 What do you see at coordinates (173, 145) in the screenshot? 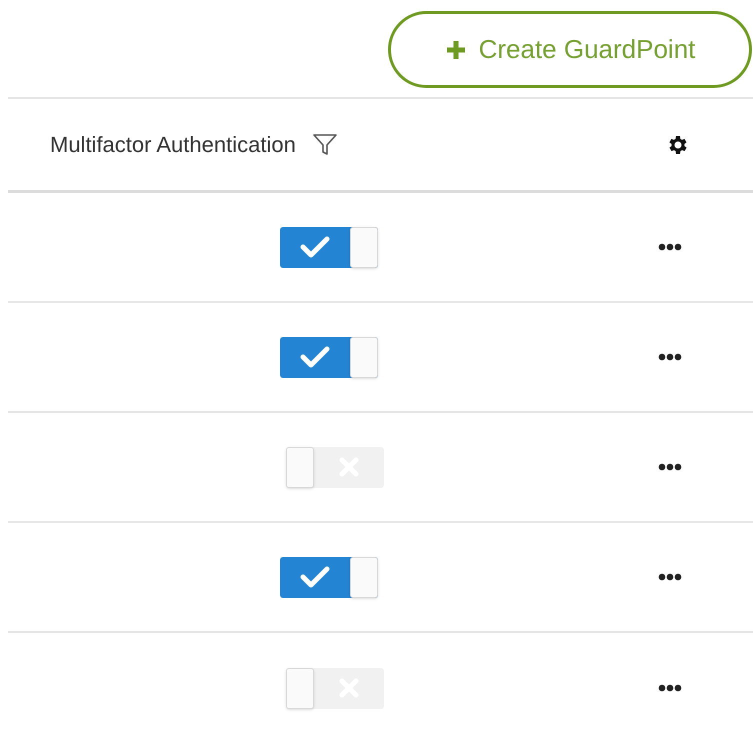
I see `column-header: Multifactor Authentication` at bounding box center [173, 145].